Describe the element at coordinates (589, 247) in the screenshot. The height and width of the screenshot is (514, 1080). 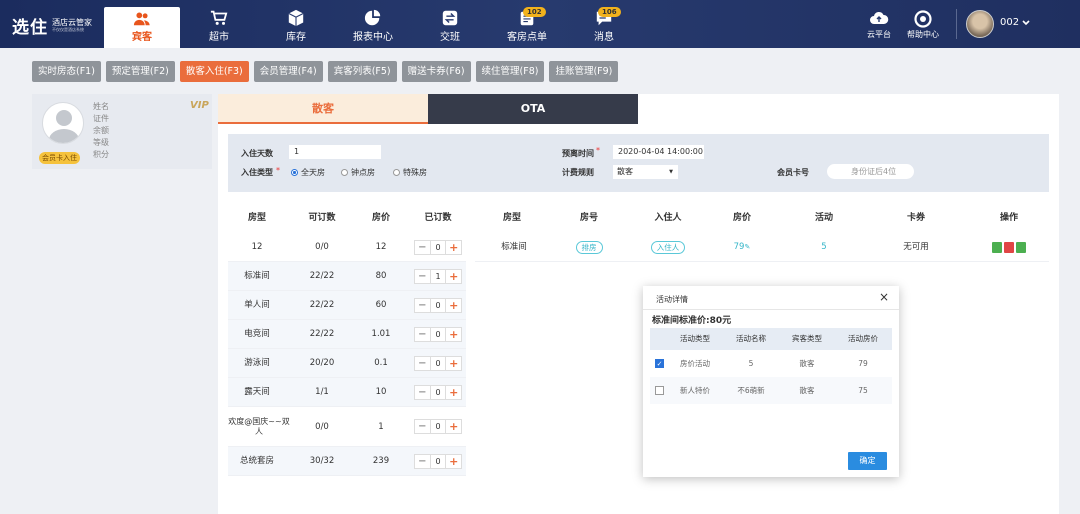
I see `assign-room-button: 排房` at that location.